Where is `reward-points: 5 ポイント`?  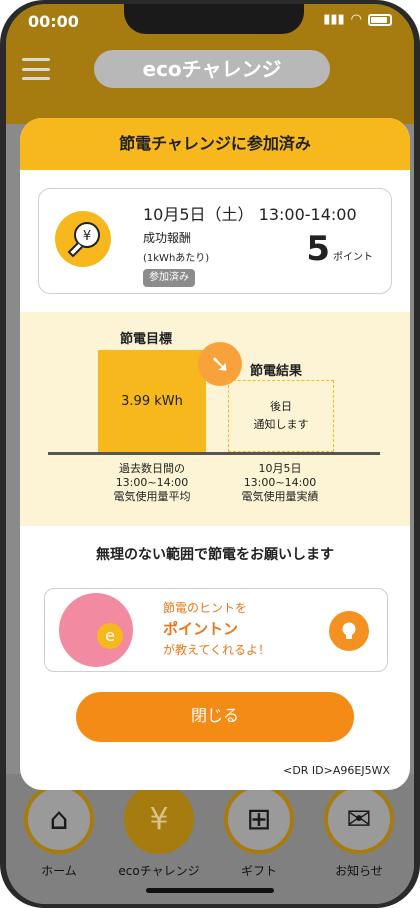 reward-points: 5 ポイント is located at coordinates (339, 249).